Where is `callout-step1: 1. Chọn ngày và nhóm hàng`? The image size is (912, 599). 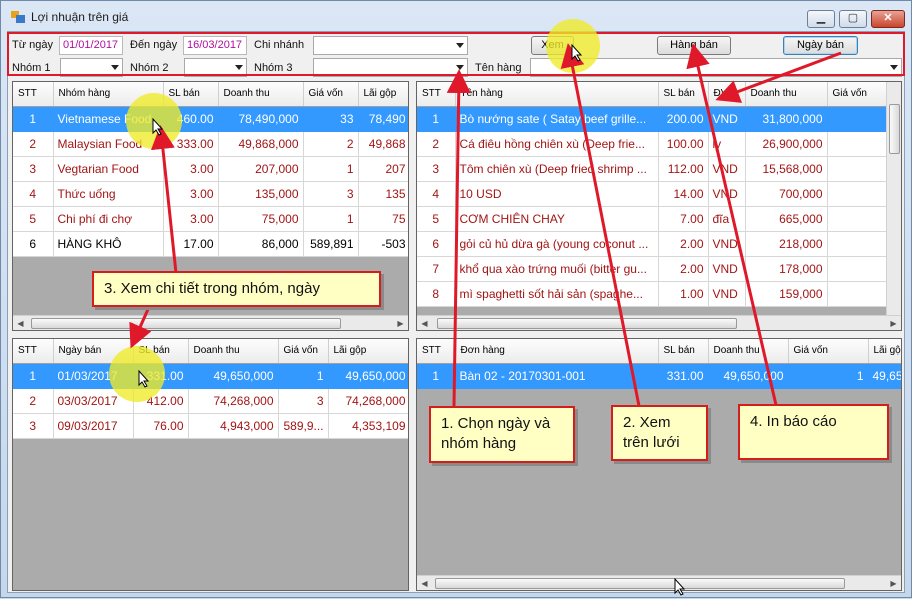 callout-step1: 1. Chọn ngày và nhóm hàng is located at coordinates (502, 434).